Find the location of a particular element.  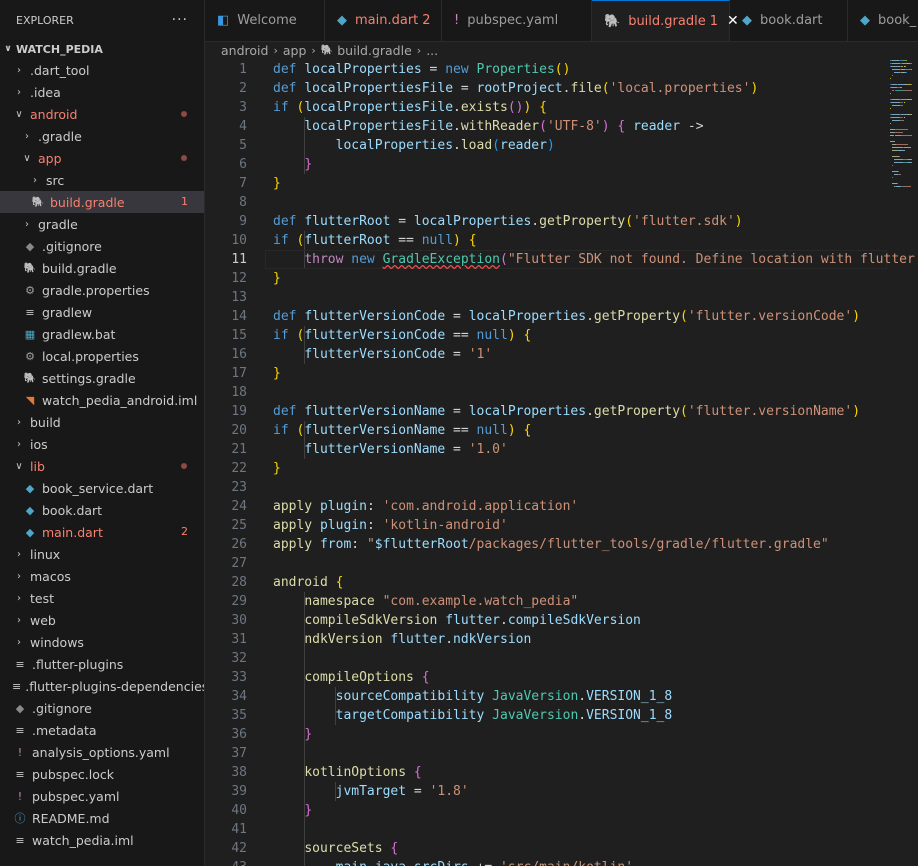

breadcrumb-item: build.gradle is located at coordinates (374, 50).